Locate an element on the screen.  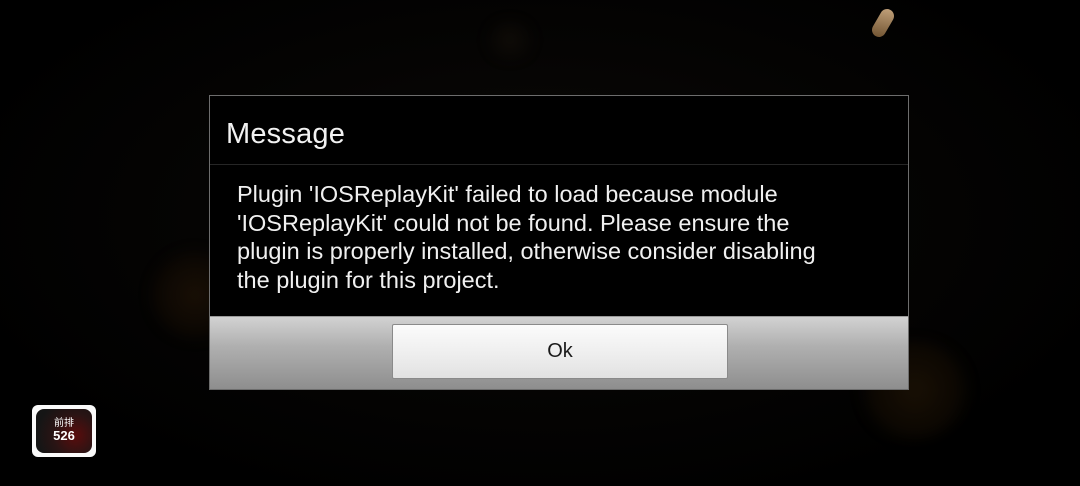
dialog-button-bar: Ok is located at coordinates (559, 352).